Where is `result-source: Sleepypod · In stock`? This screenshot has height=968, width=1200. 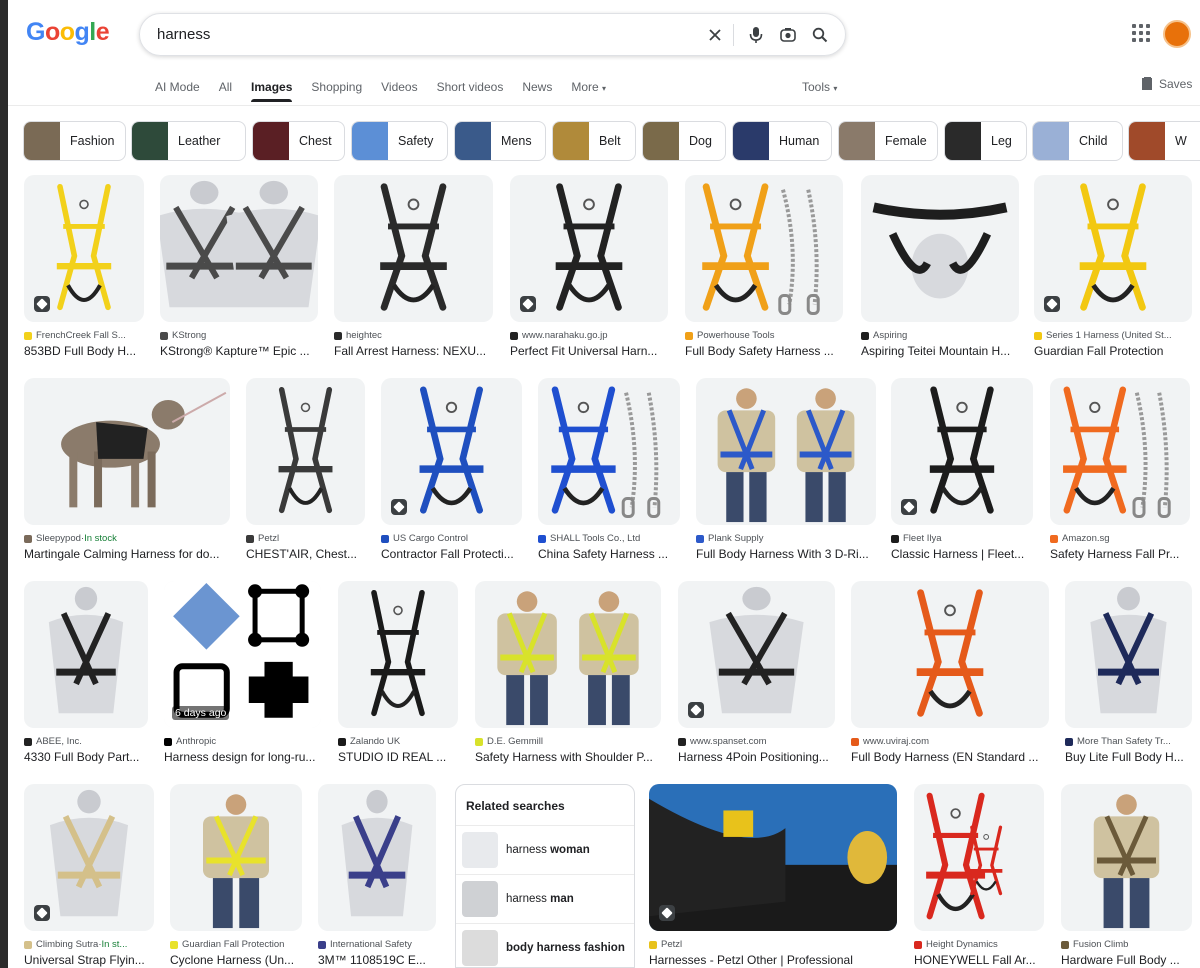
result-source: Sleepypod · In stock is located at coordinates (127, 538).